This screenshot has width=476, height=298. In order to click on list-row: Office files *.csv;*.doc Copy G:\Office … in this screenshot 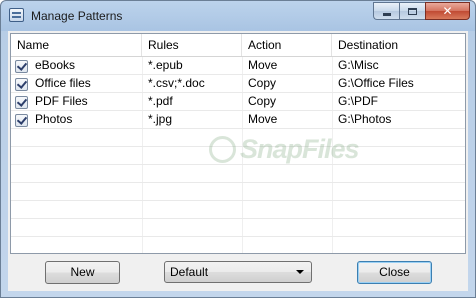, I will do `click(238, 84)`.